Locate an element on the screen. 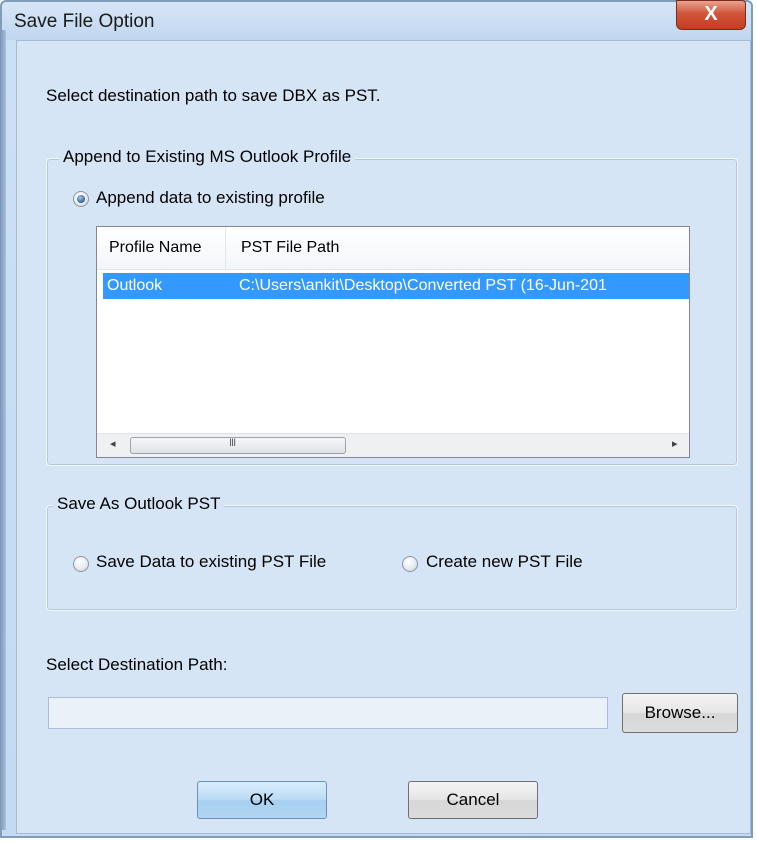  save-as-pst-legend: Save As Outlook PST is located at coordinates (139, 504).